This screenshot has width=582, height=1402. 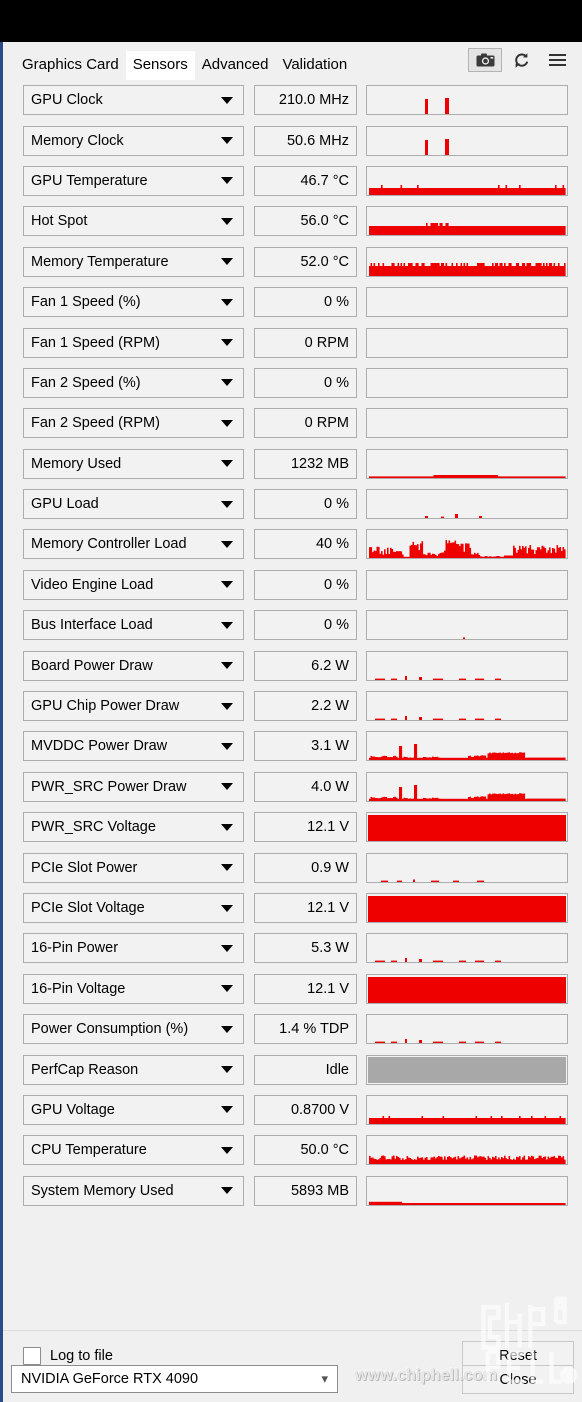 What do you see at coordinates (32, 1356) in the screenshot?
I see `log-to-file-checkbox` at bounding box center [32, 1356].